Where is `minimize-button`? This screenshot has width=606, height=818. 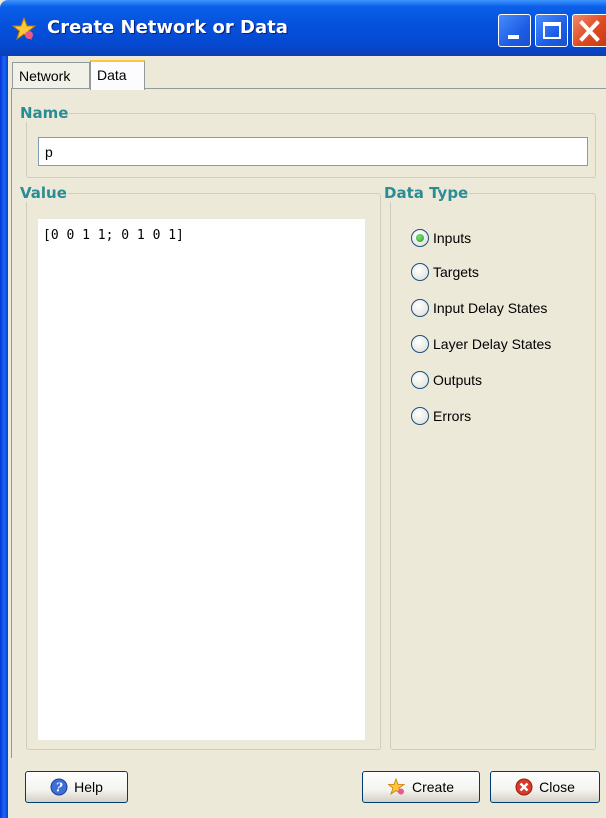
minimize-button is located at coordinates (514, 30).